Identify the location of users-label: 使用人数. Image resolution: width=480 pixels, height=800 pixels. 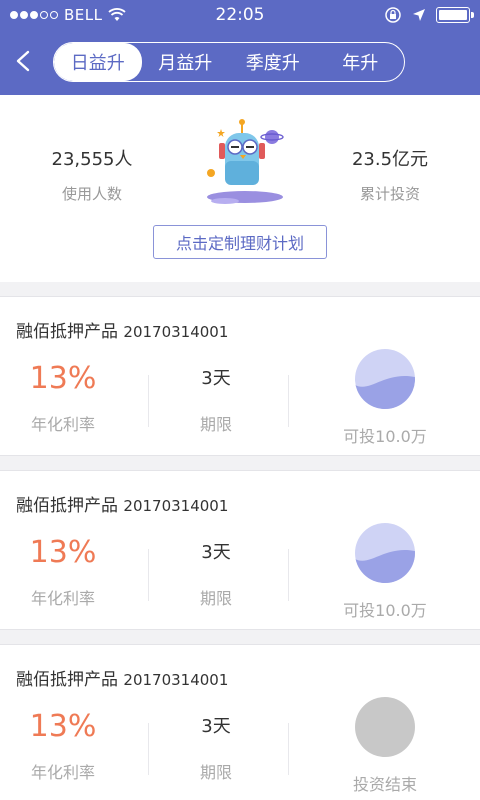
(91, 194).